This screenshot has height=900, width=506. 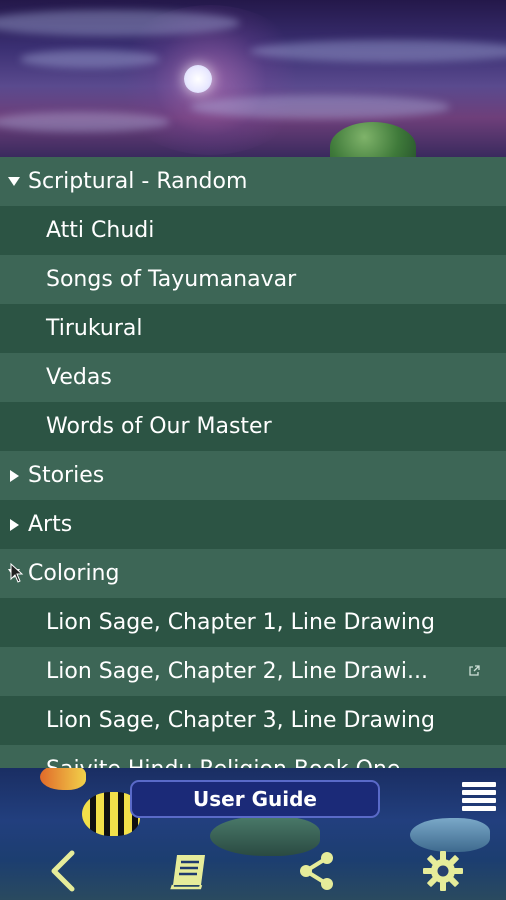 What do you see at coordinates (253, 475) in the screenshot?
I see `section-stories: Stories` at bounding box center [253, 475].